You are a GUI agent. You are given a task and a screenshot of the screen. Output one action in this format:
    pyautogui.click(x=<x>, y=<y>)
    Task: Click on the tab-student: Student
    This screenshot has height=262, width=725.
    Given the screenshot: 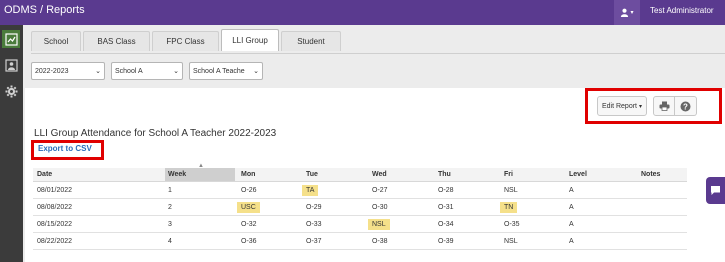 What is the action you would take?
    pyautogui.click(x=311, y=41)
    